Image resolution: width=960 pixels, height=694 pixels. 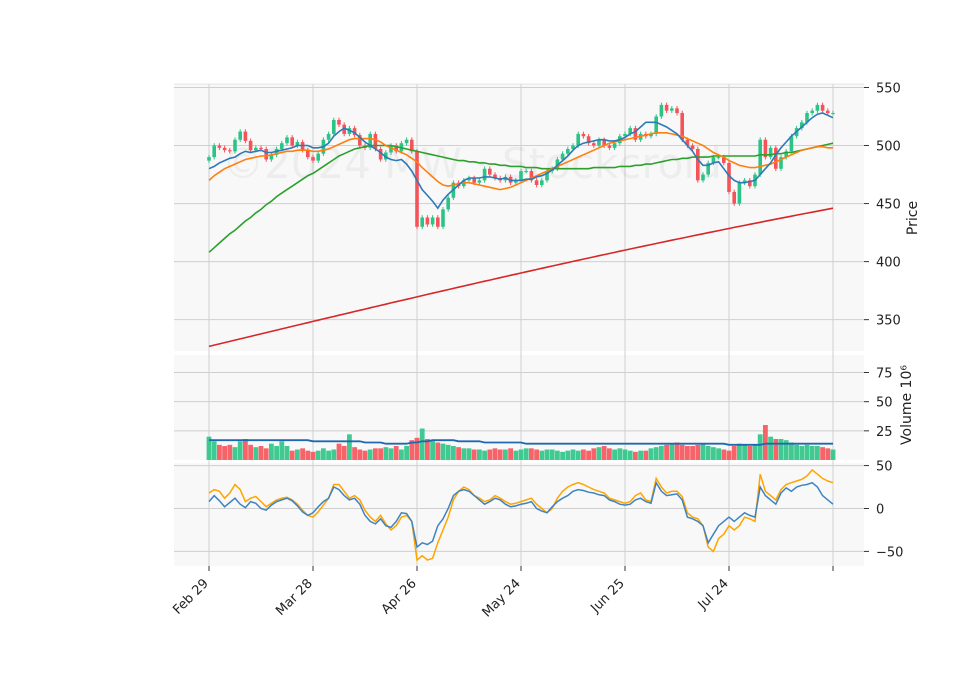 I want to click on oscillator-axis-tick-label: 0, so click(x=880, y=509).